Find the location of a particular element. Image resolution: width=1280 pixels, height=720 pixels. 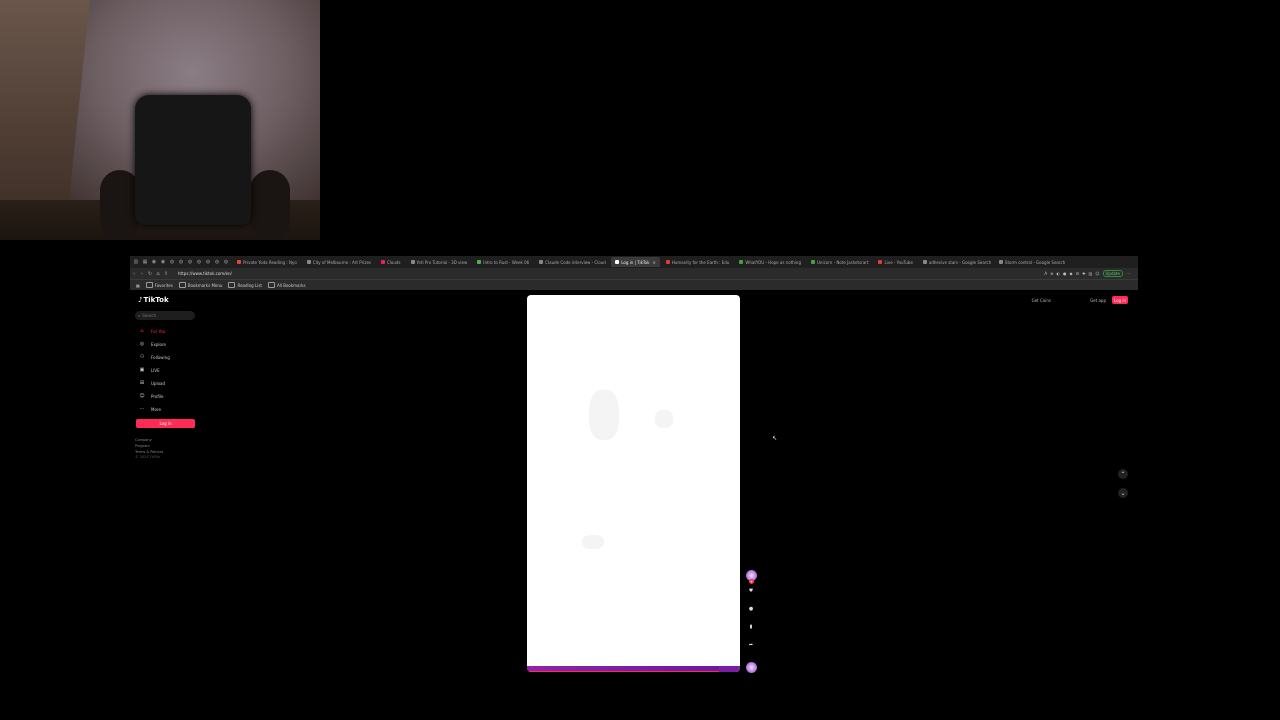

zoom-icon: ⊕ is located at coordinates (1051, 273).